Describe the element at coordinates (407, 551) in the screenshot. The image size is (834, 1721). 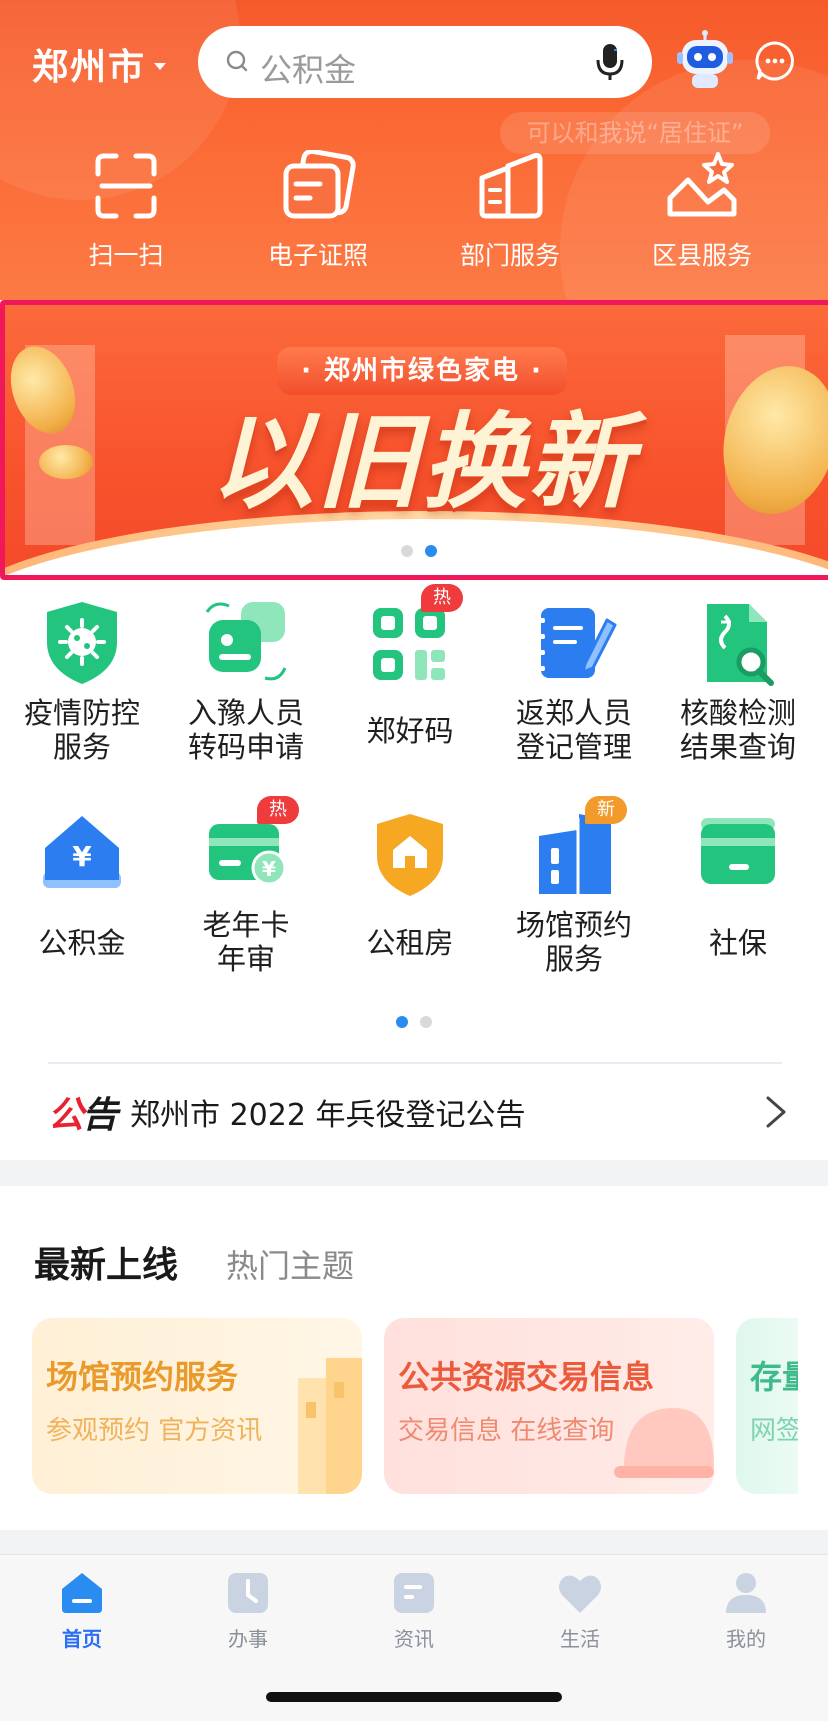
I see `banner-page-dot` at that location.